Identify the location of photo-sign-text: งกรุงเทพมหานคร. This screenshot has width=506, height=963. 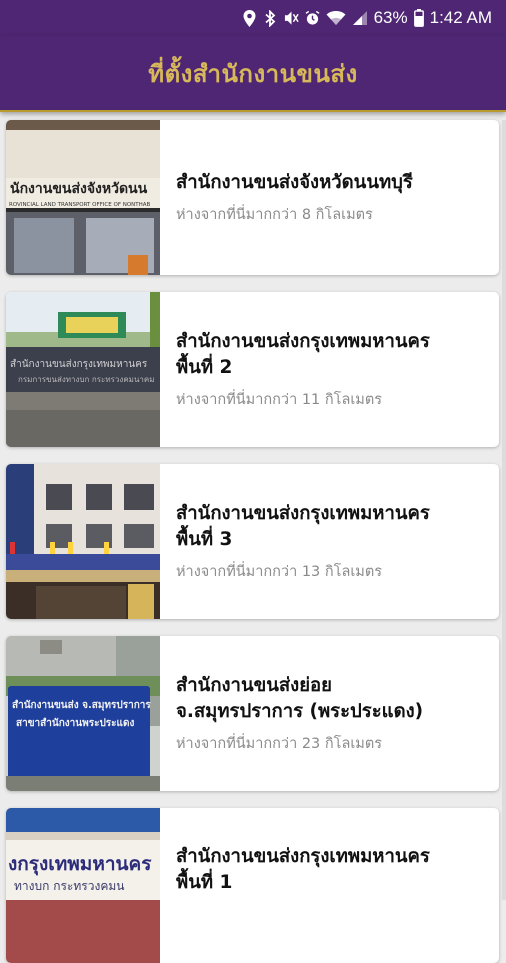
(80, 864).